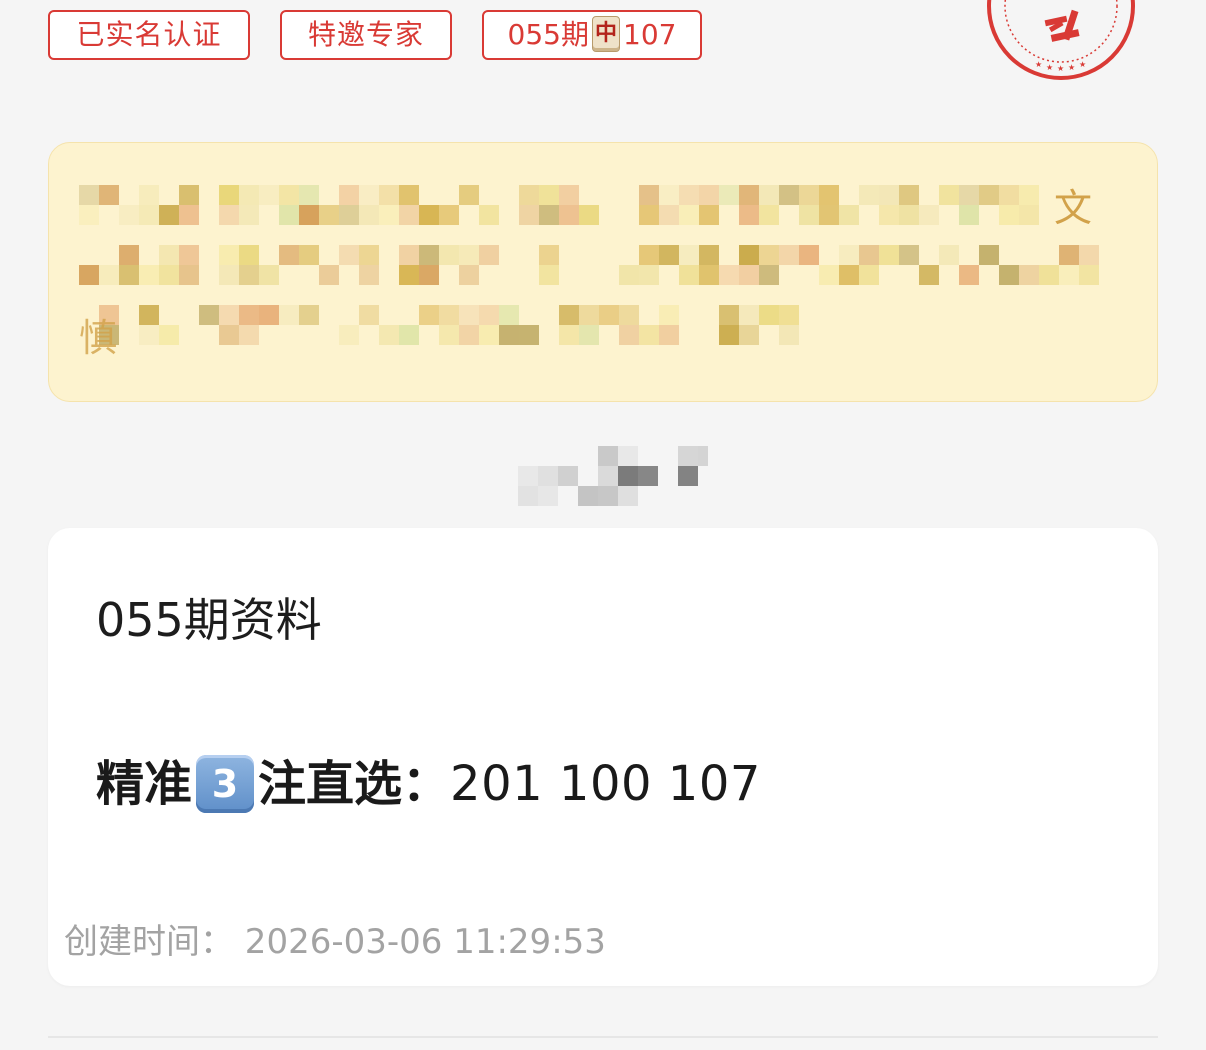  Describe the element at coordinates (606, 34) in the screenshot. I see `mahjong-zhong-tile-icon: 中` at that location.